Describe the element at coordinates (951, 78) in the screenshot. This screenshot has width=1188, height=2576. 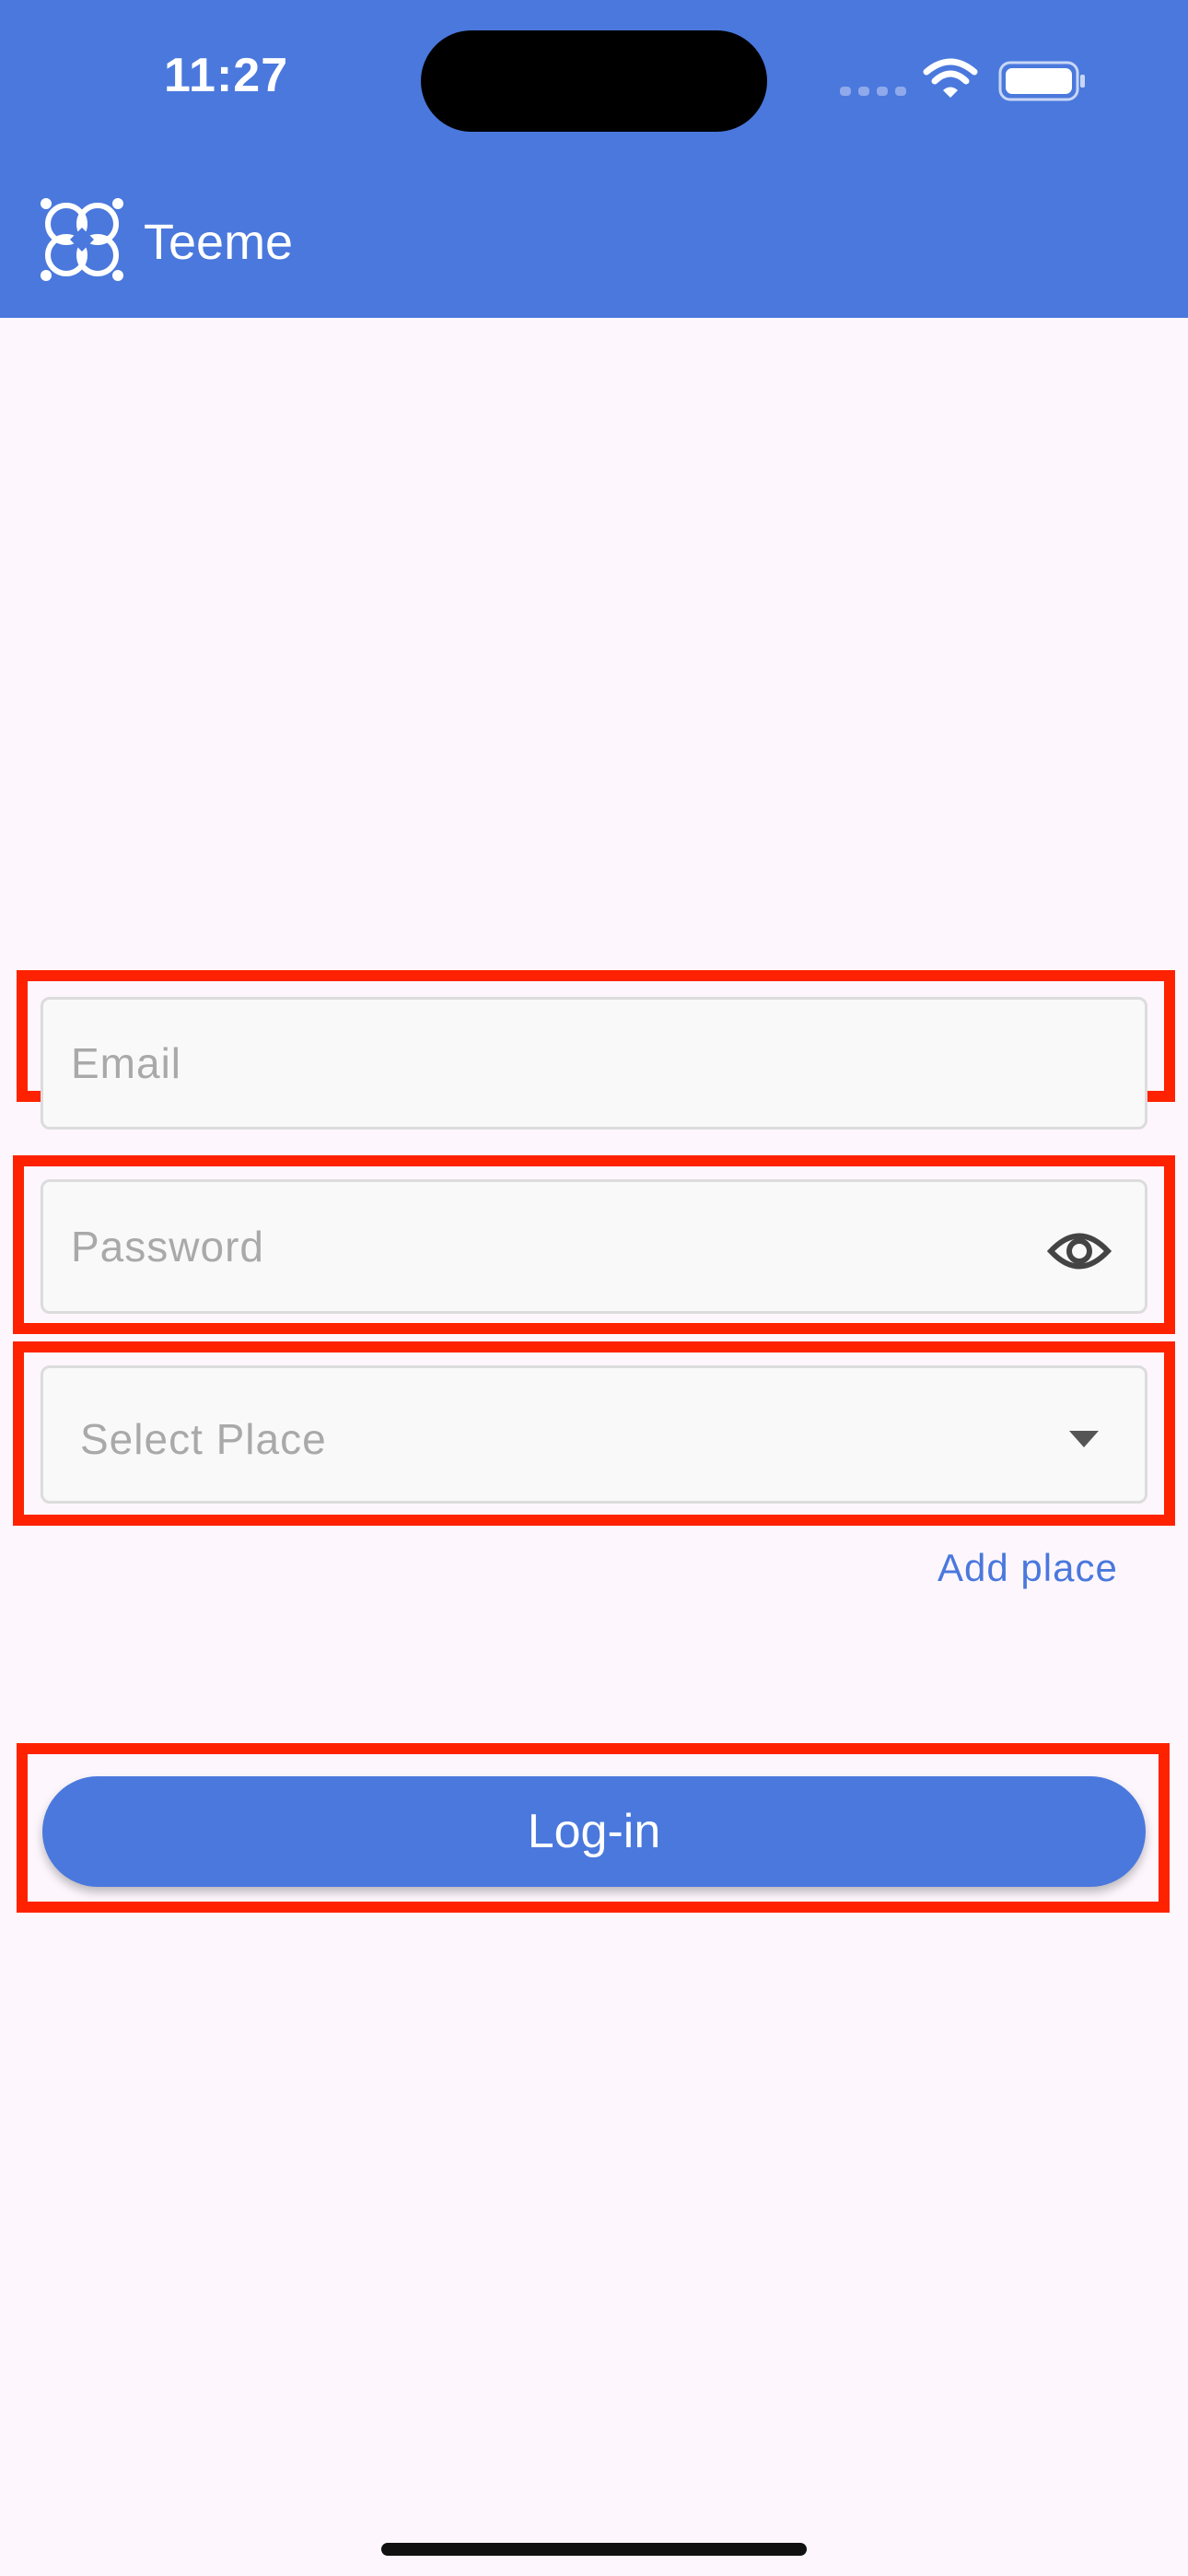
I see `wifi-icon` at that location.